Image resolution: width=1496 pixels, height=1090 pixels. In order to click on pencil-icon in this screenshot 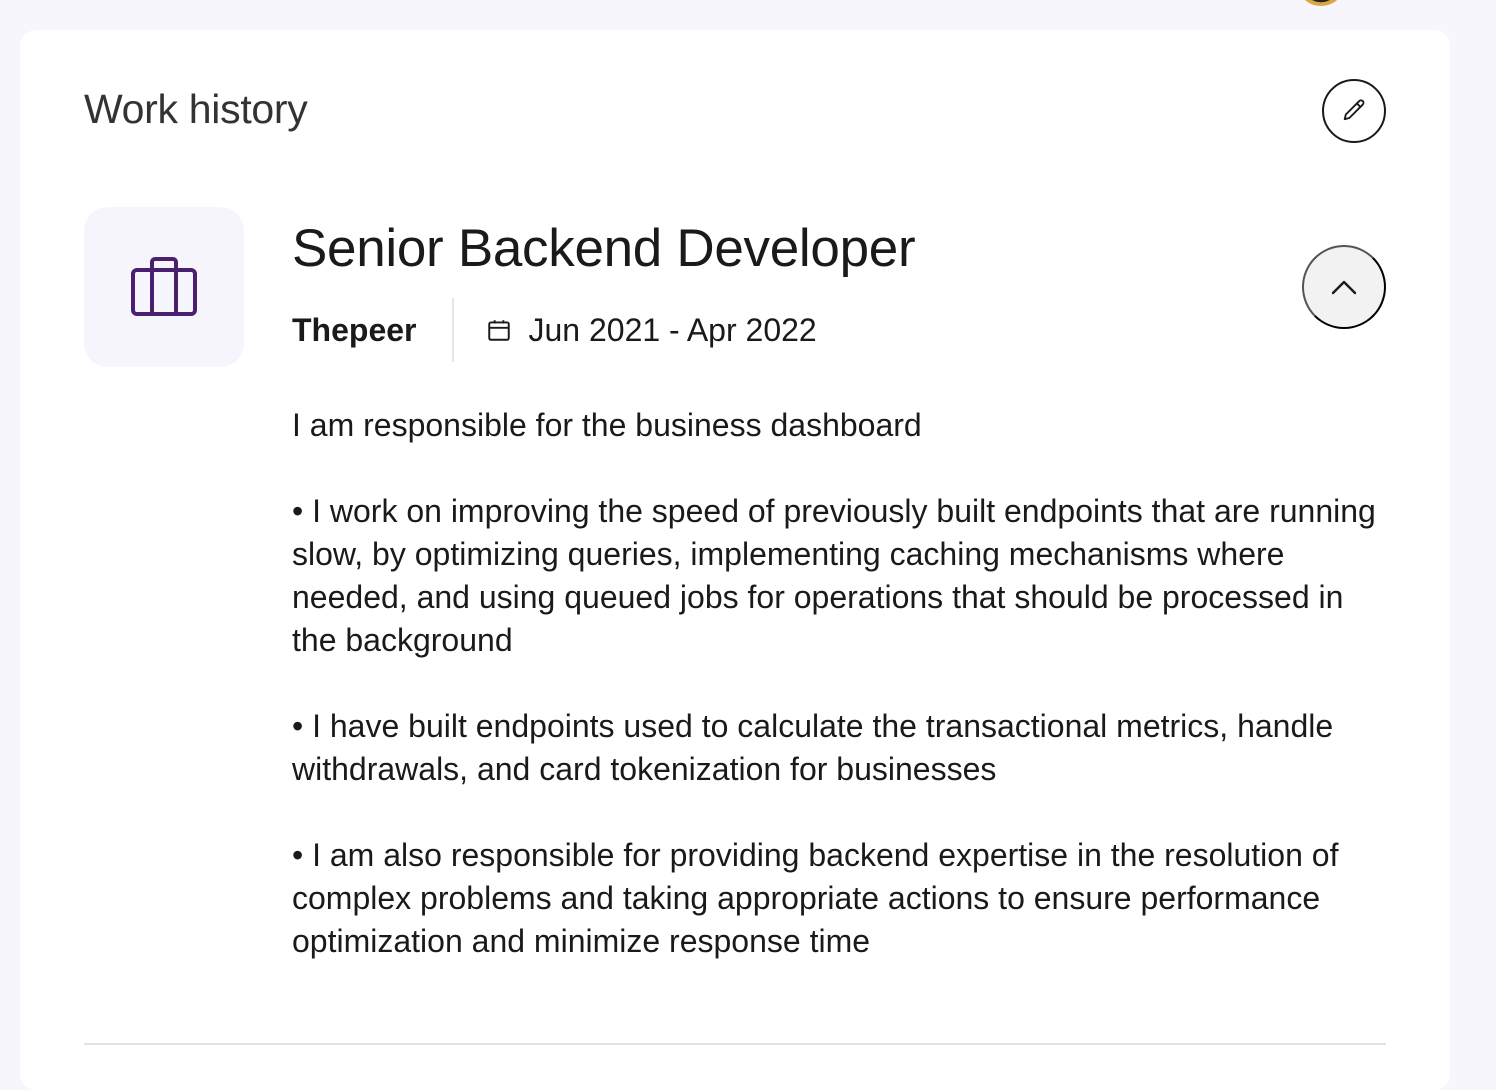, I will do `click(1354, 111)`.